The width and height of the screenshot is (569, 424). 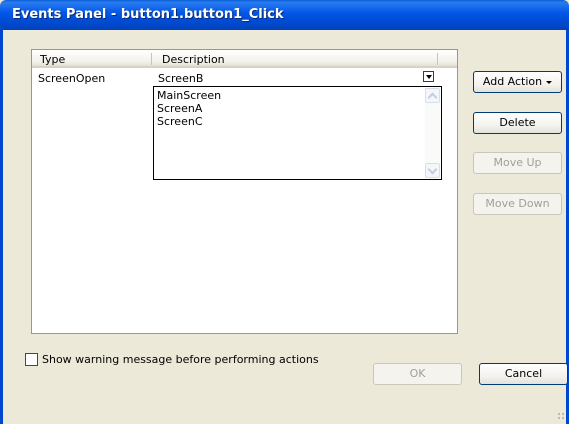 What do you see at coordinates (428, 76) in the screenshot?
I see `dropdown-arrow-icon` at bounding box center [428, 76].